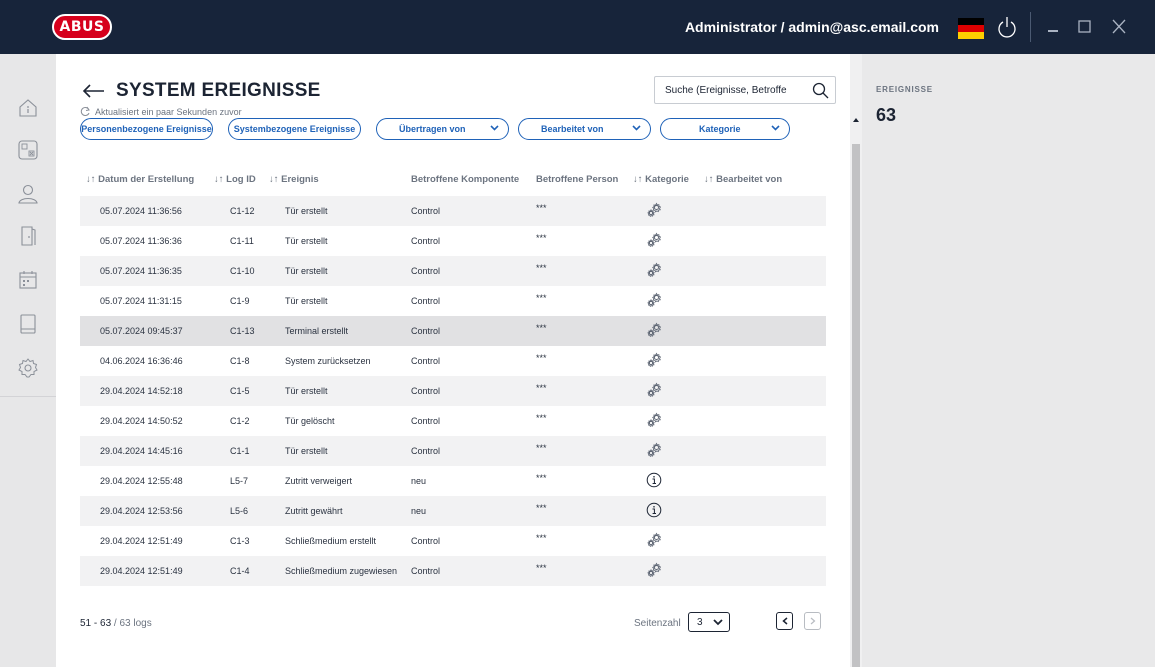 This screenshot has width=1155, height=667. What do you see at coordinates (235, 179) in the screenshot?
I see `column-logid: ↓↑ Log ID` at bounding box center [235, 179].